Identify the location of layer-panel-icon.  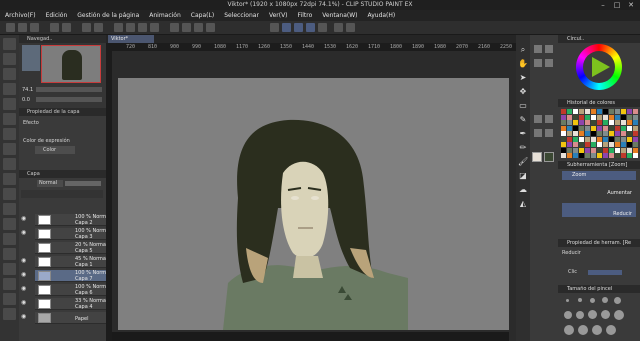
(9, 179).